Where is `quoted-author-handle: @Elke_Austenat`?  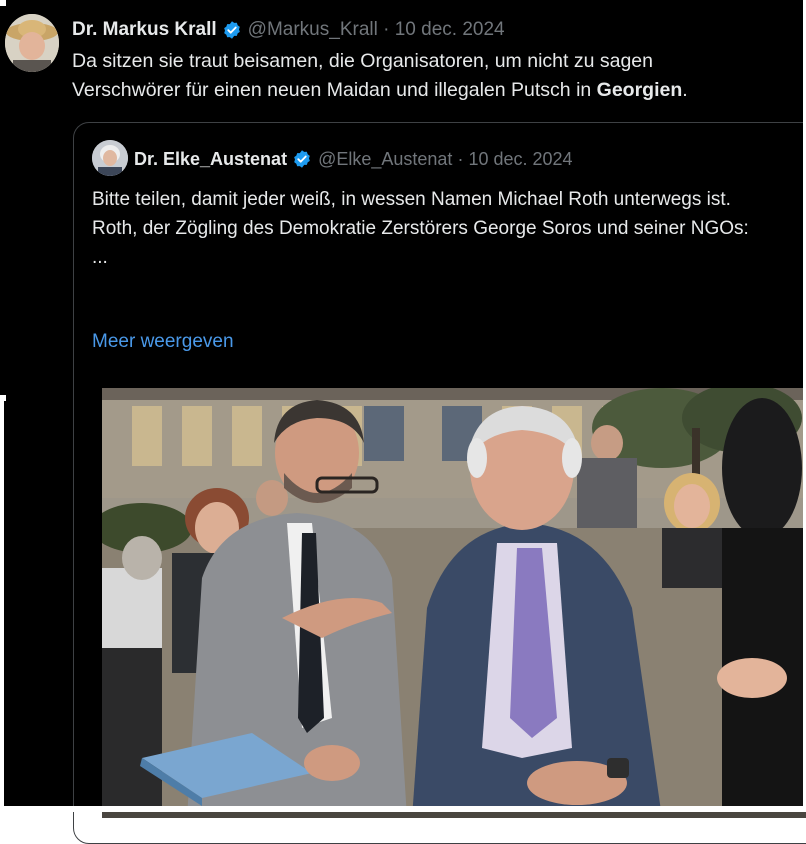
quoted-author-handle: @Elke_Austenat is located at coordinates (385, 159).